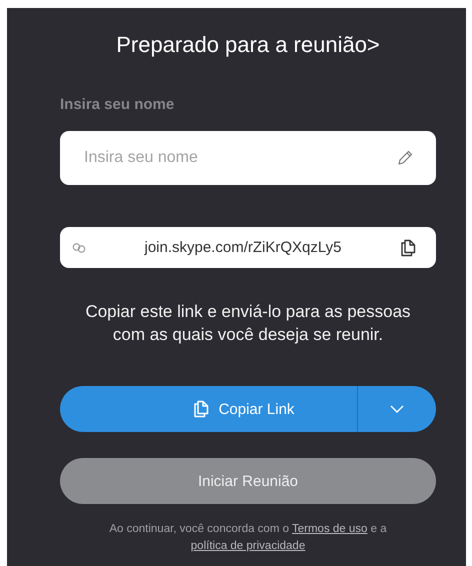  I want to click on terms-link: Termos de uso, so click(330, 529).